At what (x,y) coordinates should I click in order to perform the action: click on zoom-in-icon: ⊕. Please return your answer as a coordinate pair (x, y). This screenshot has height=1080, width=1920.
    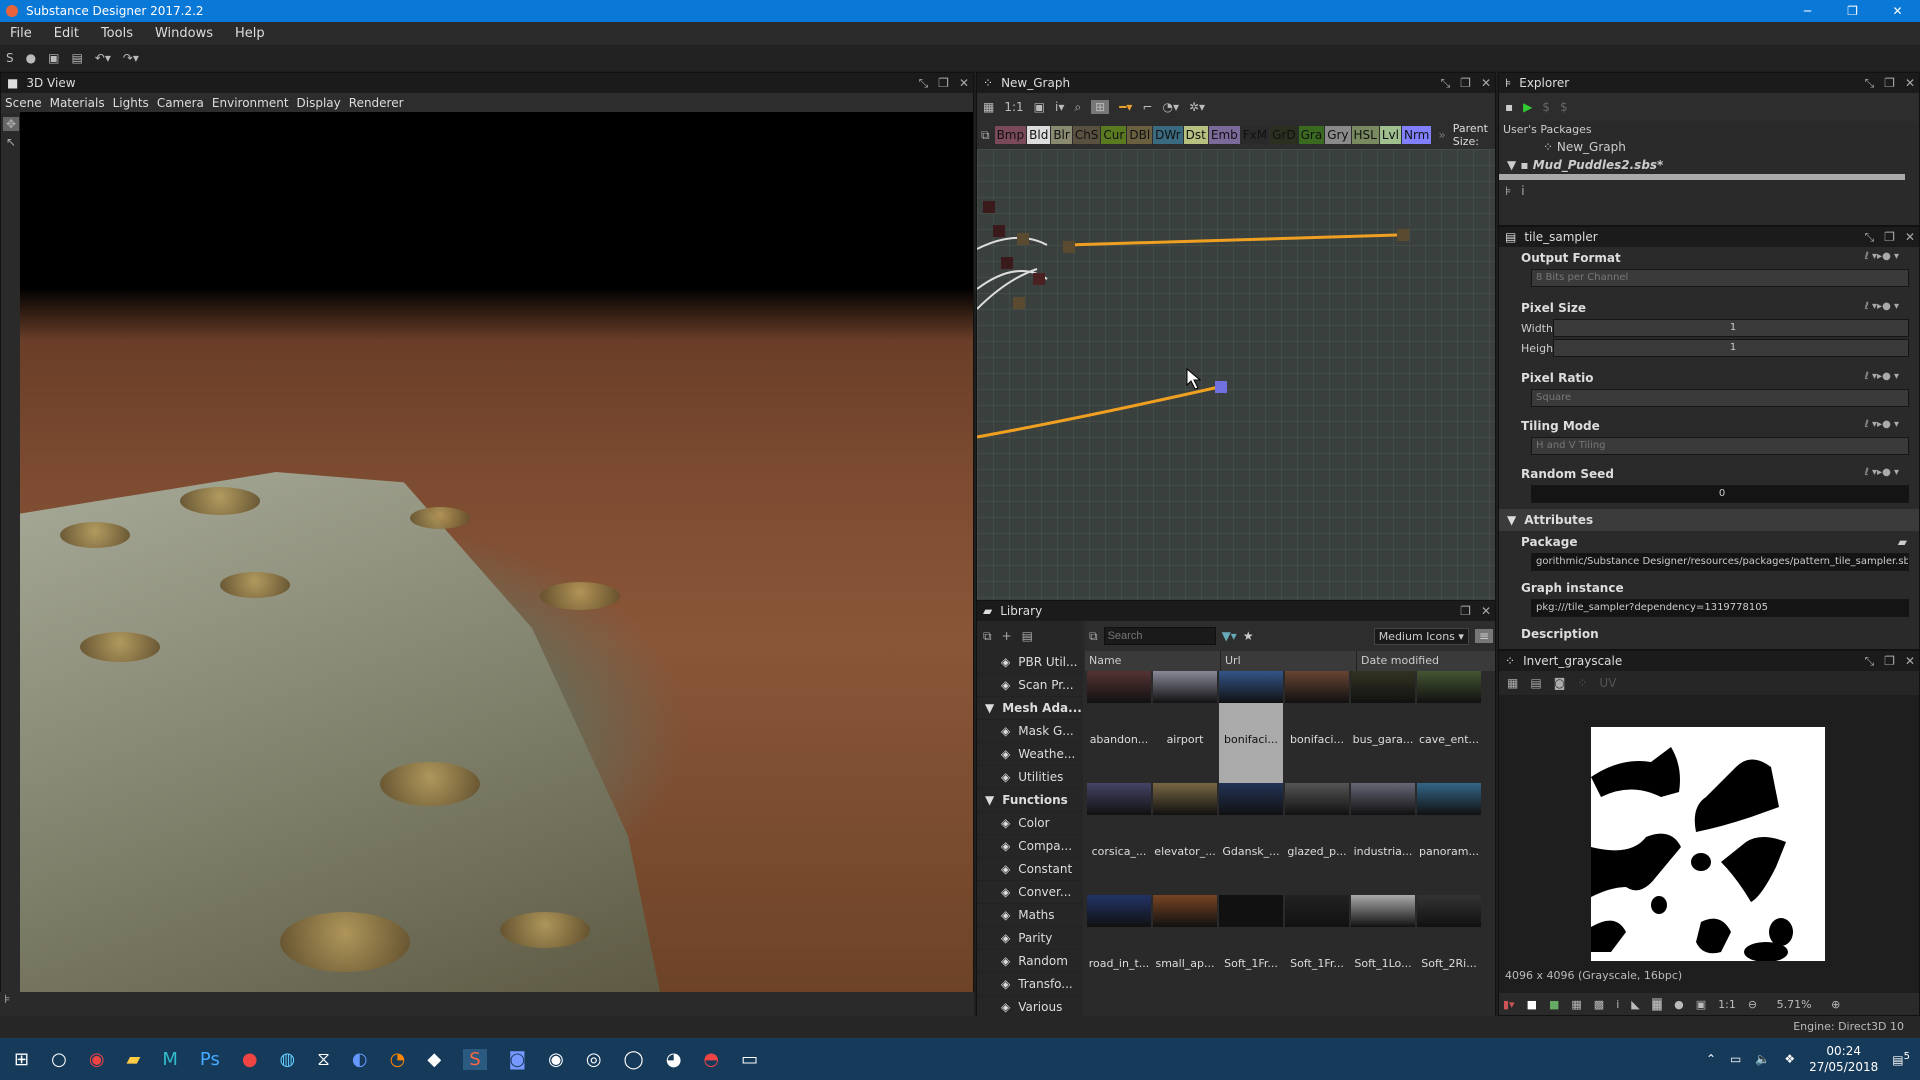
    Looking at the image, I should click on (1835, 1004).